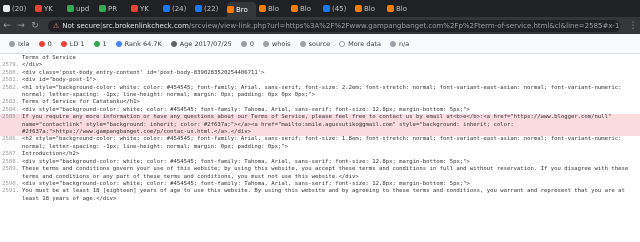 This screenshot has height=242, width=640. What do you see at coordinates (10, 72) in the screenshot?
I see `line-number: 2580.` at bounding box center [10, 72].